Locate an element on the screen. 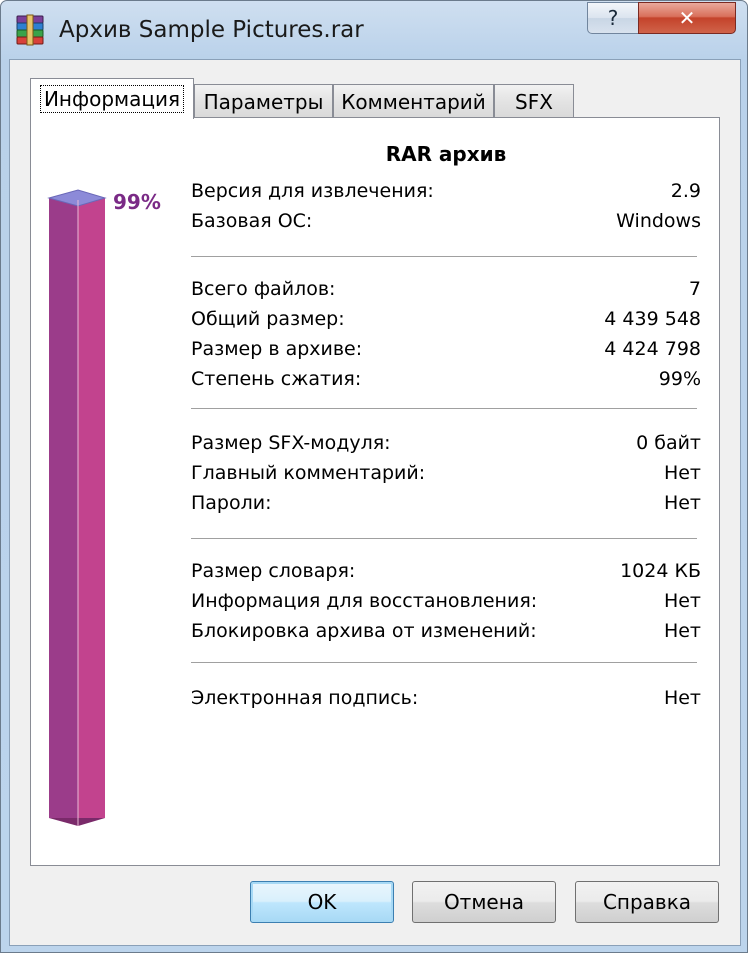  property-value: 4 424 798 is located at coordinates (652, 349).